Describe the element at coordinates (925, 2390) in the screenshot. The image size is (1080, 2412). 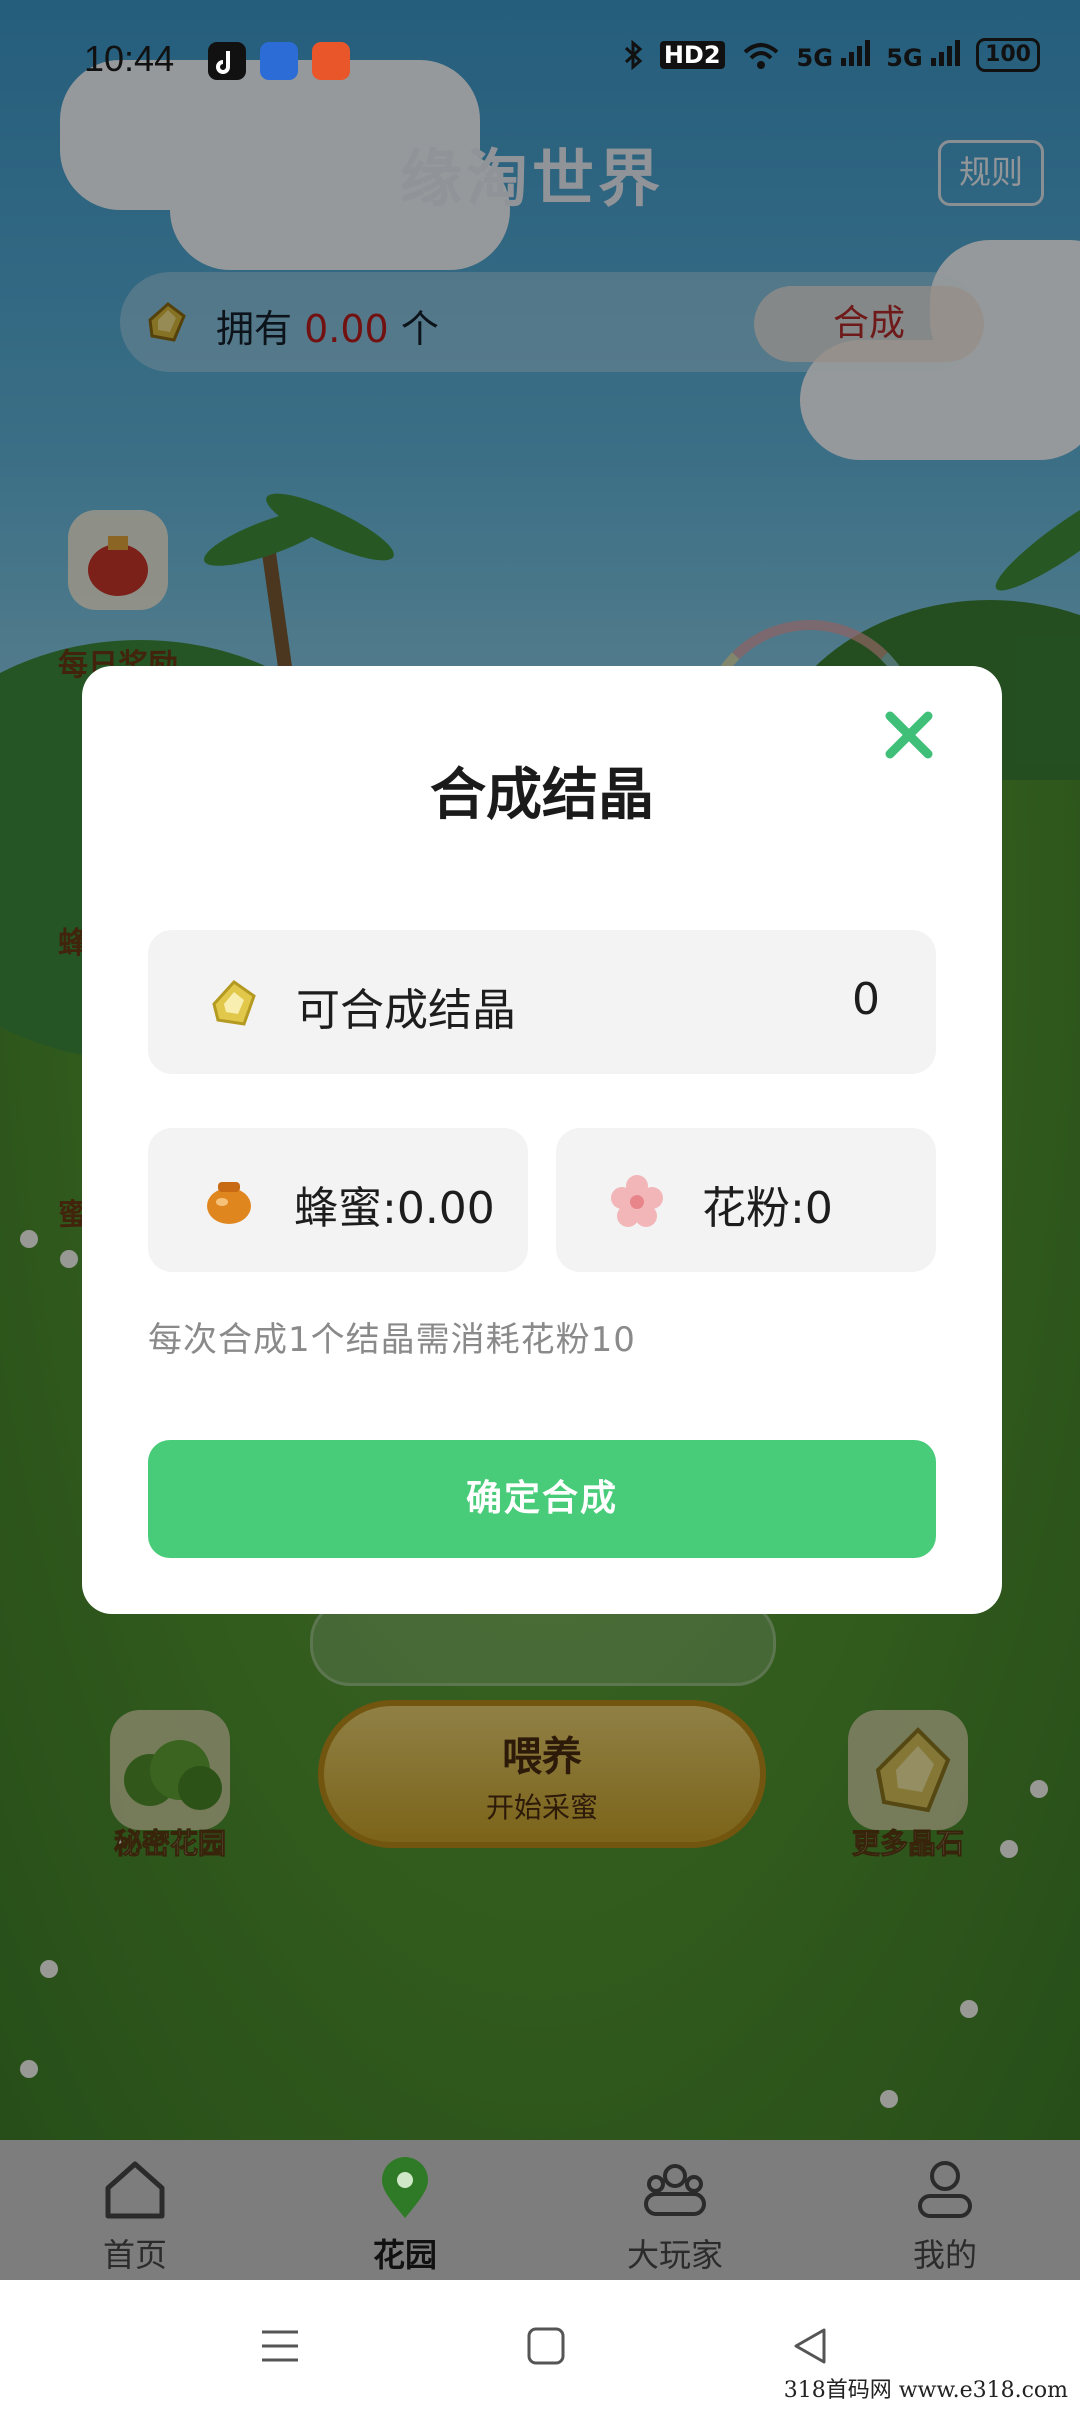
I see `watermark: 318首码网 www.e318.com` at that location.